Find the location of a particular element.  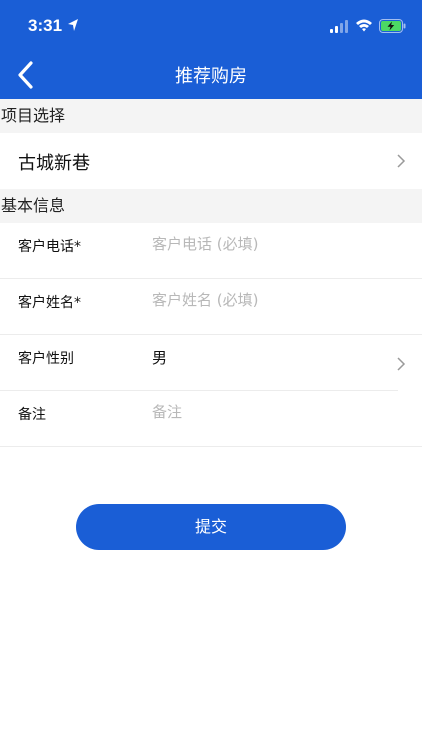

name-field-row: 客户姓名* is located at coordinates (211, 307).